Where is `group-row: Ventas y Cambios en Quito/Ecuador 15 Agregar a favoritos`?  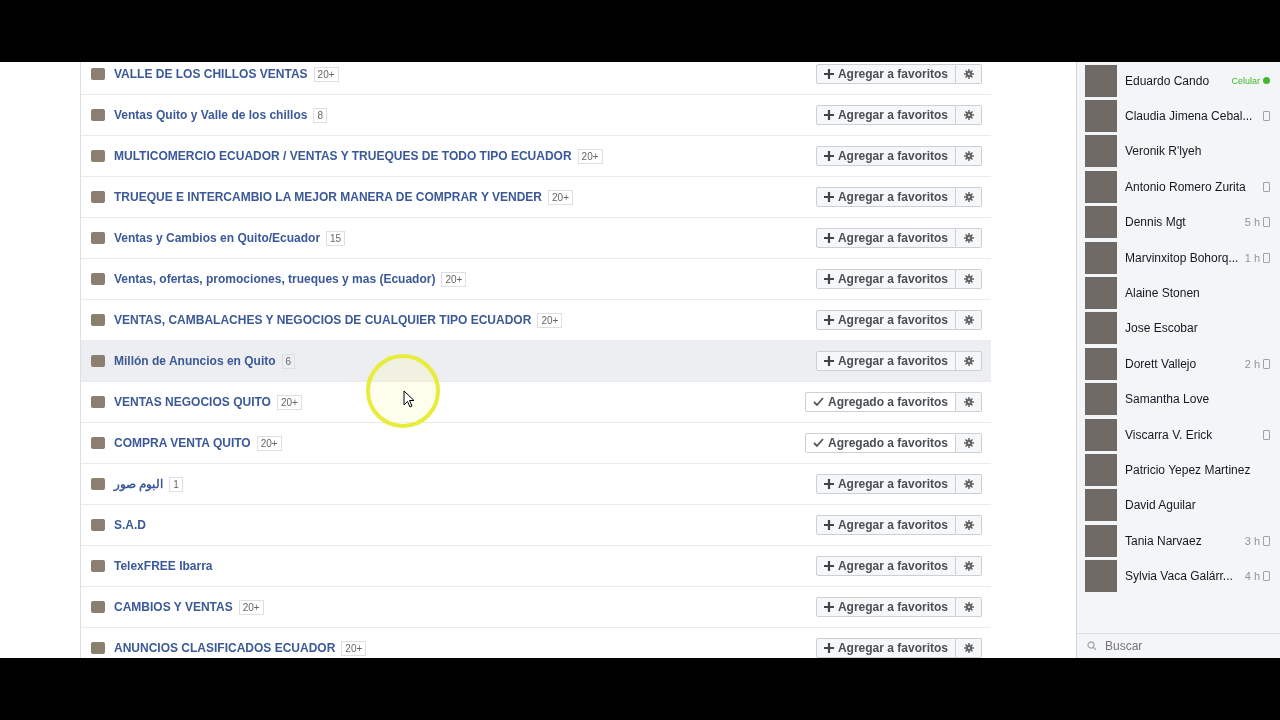 group-row: Ventas y Cambios en Quito/Ecuador 15 Agregar a favoritos is located at coordinates (536, 238).